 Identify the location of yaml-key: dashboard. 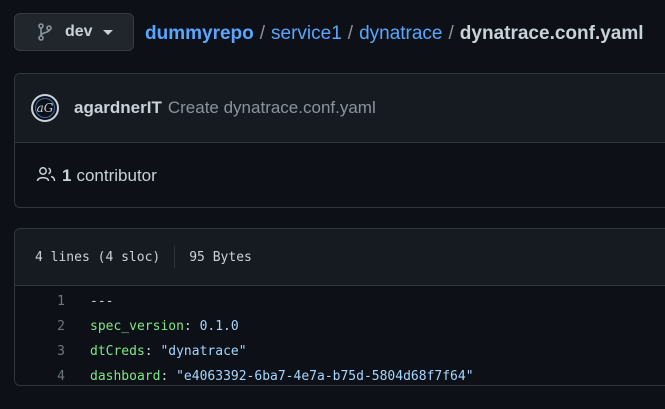
(125, 376).